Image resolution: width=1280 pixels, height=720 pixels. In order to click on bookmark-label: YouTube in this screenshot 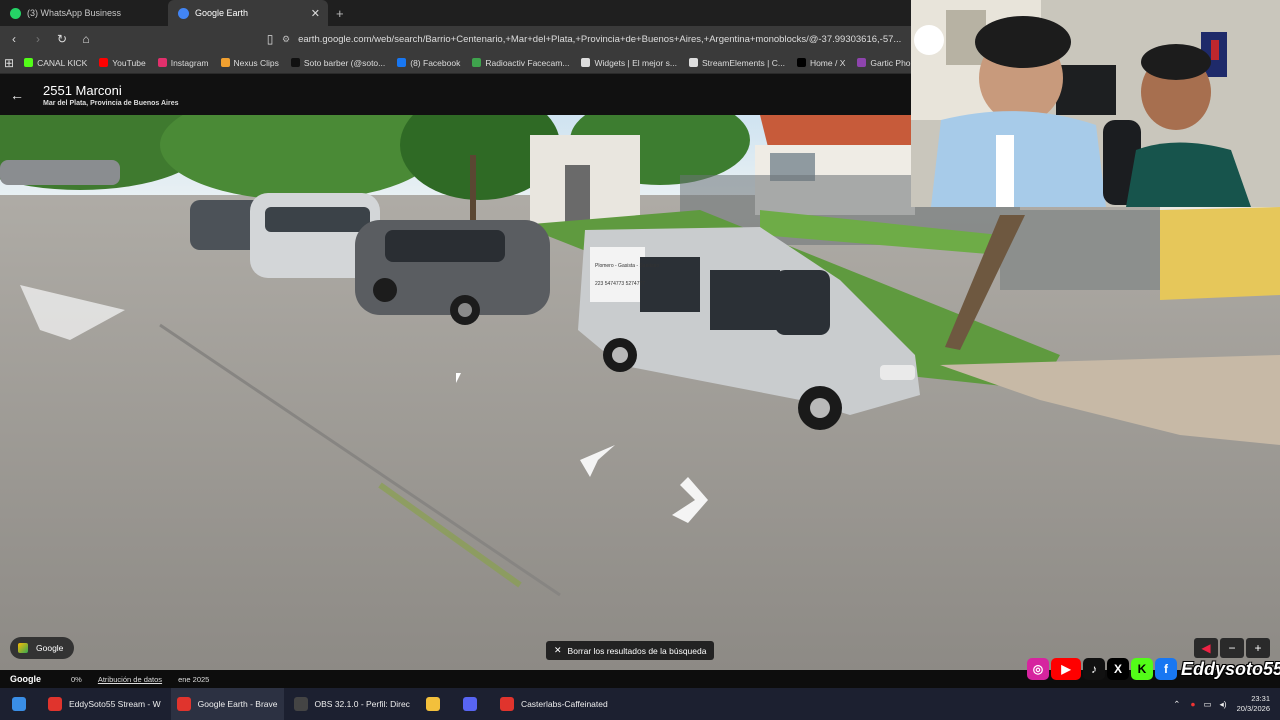, I will do `click(129, 62)`.